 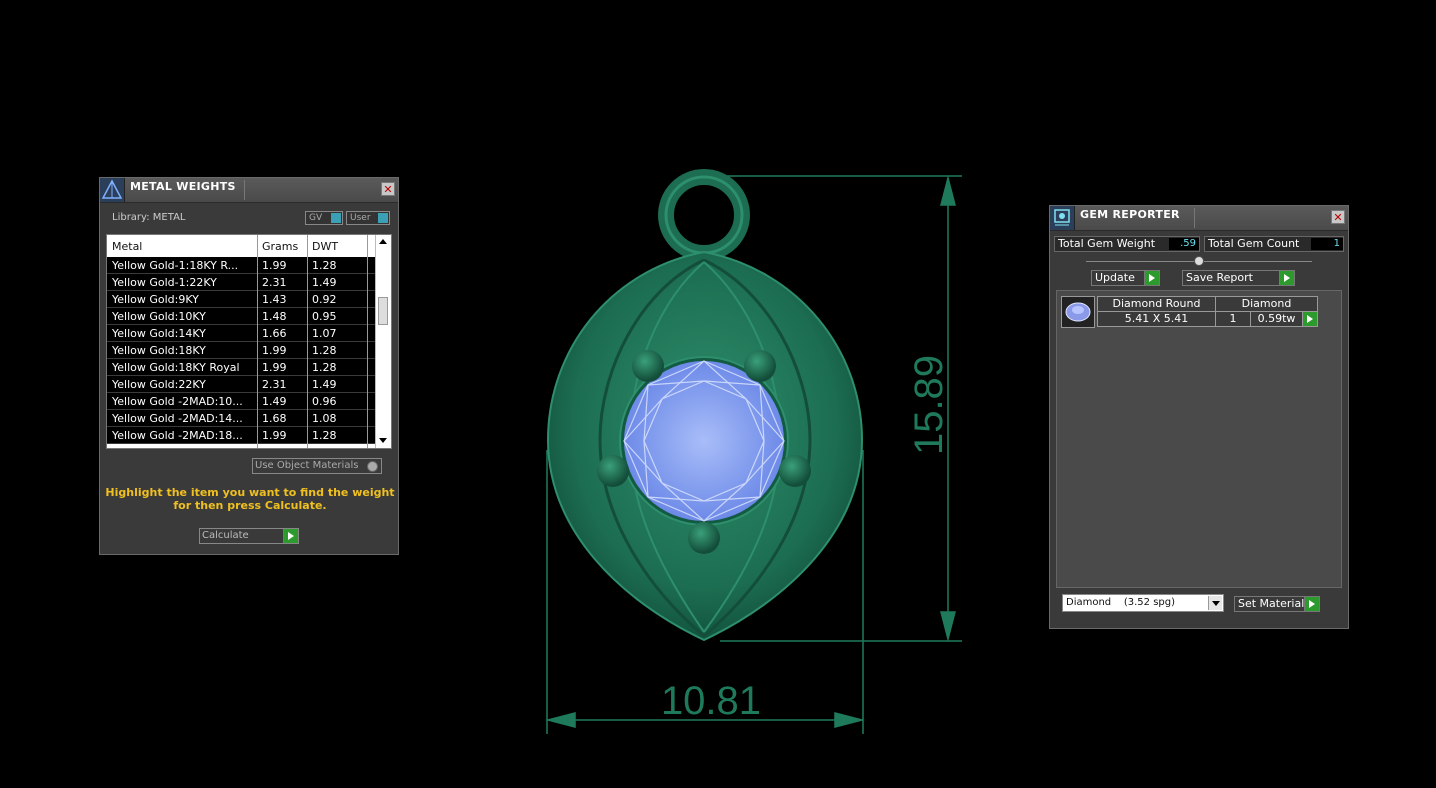 What do you see at coordinates (704, 538) in the screenshot?
I see `prong-bottom` at bounding box center [704, 538].